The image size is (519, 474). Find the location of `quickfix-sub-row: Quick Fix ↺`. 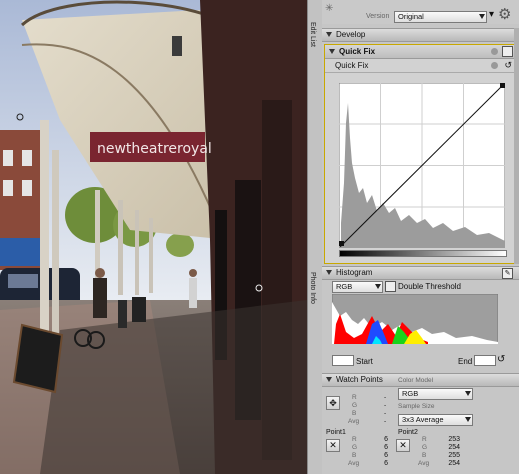

quickfix-sub-row: Quick Fix ↺ is located at coordinates (420, 66).